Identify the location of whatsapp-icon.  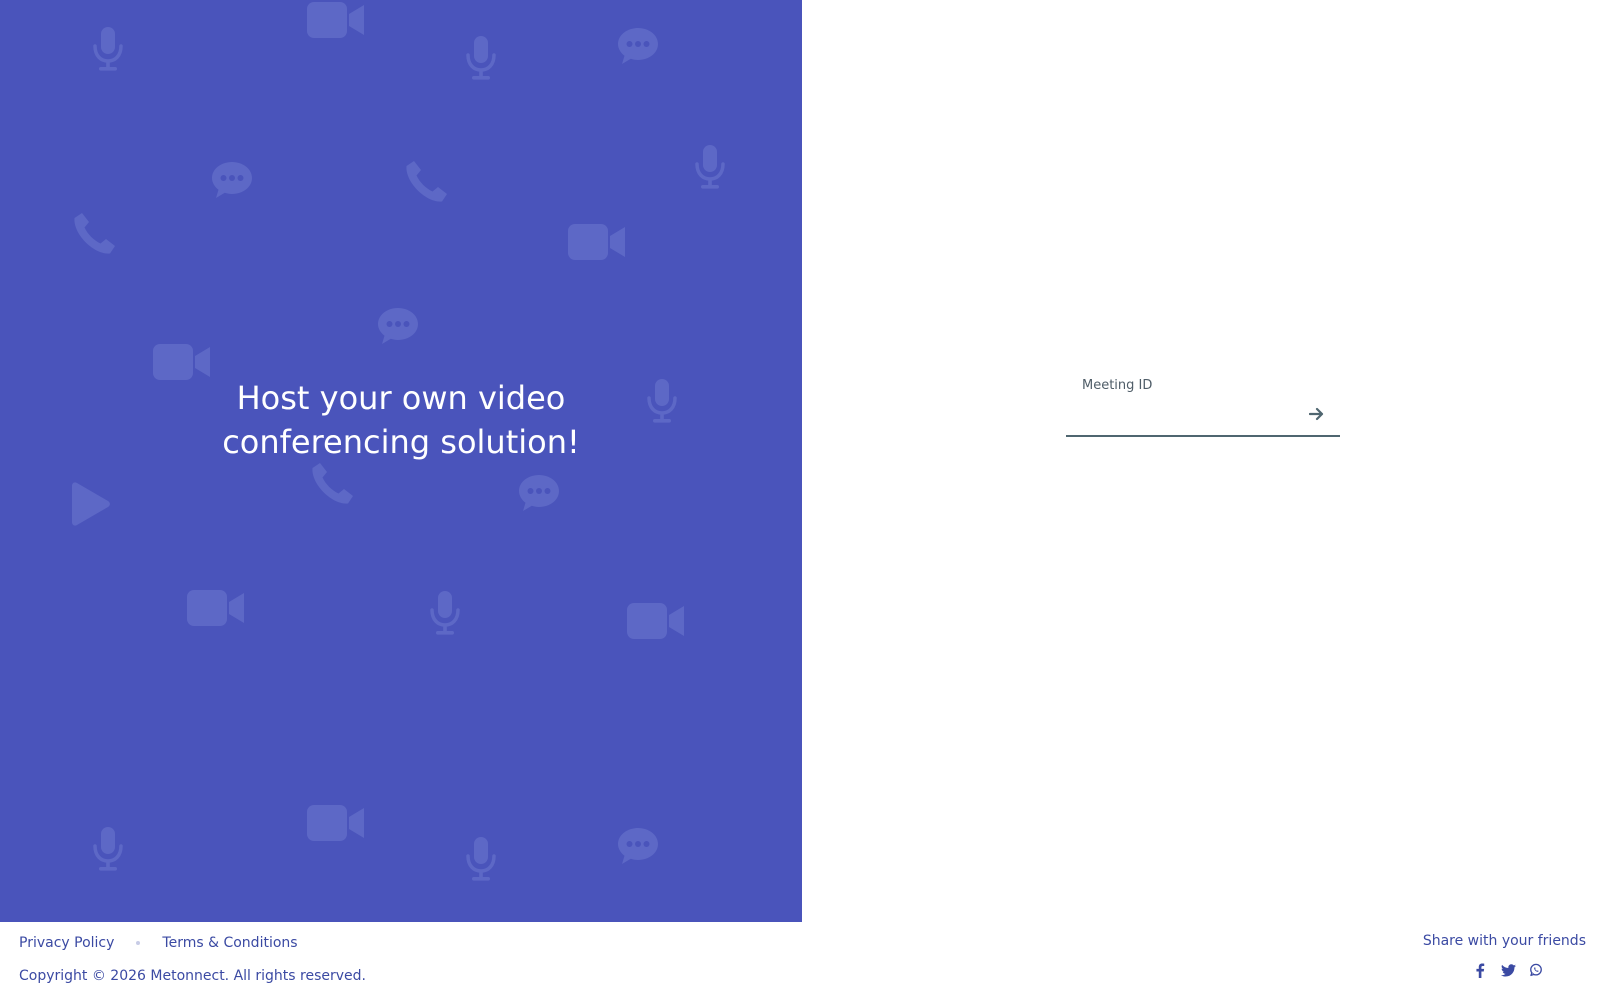
(1536, 970).